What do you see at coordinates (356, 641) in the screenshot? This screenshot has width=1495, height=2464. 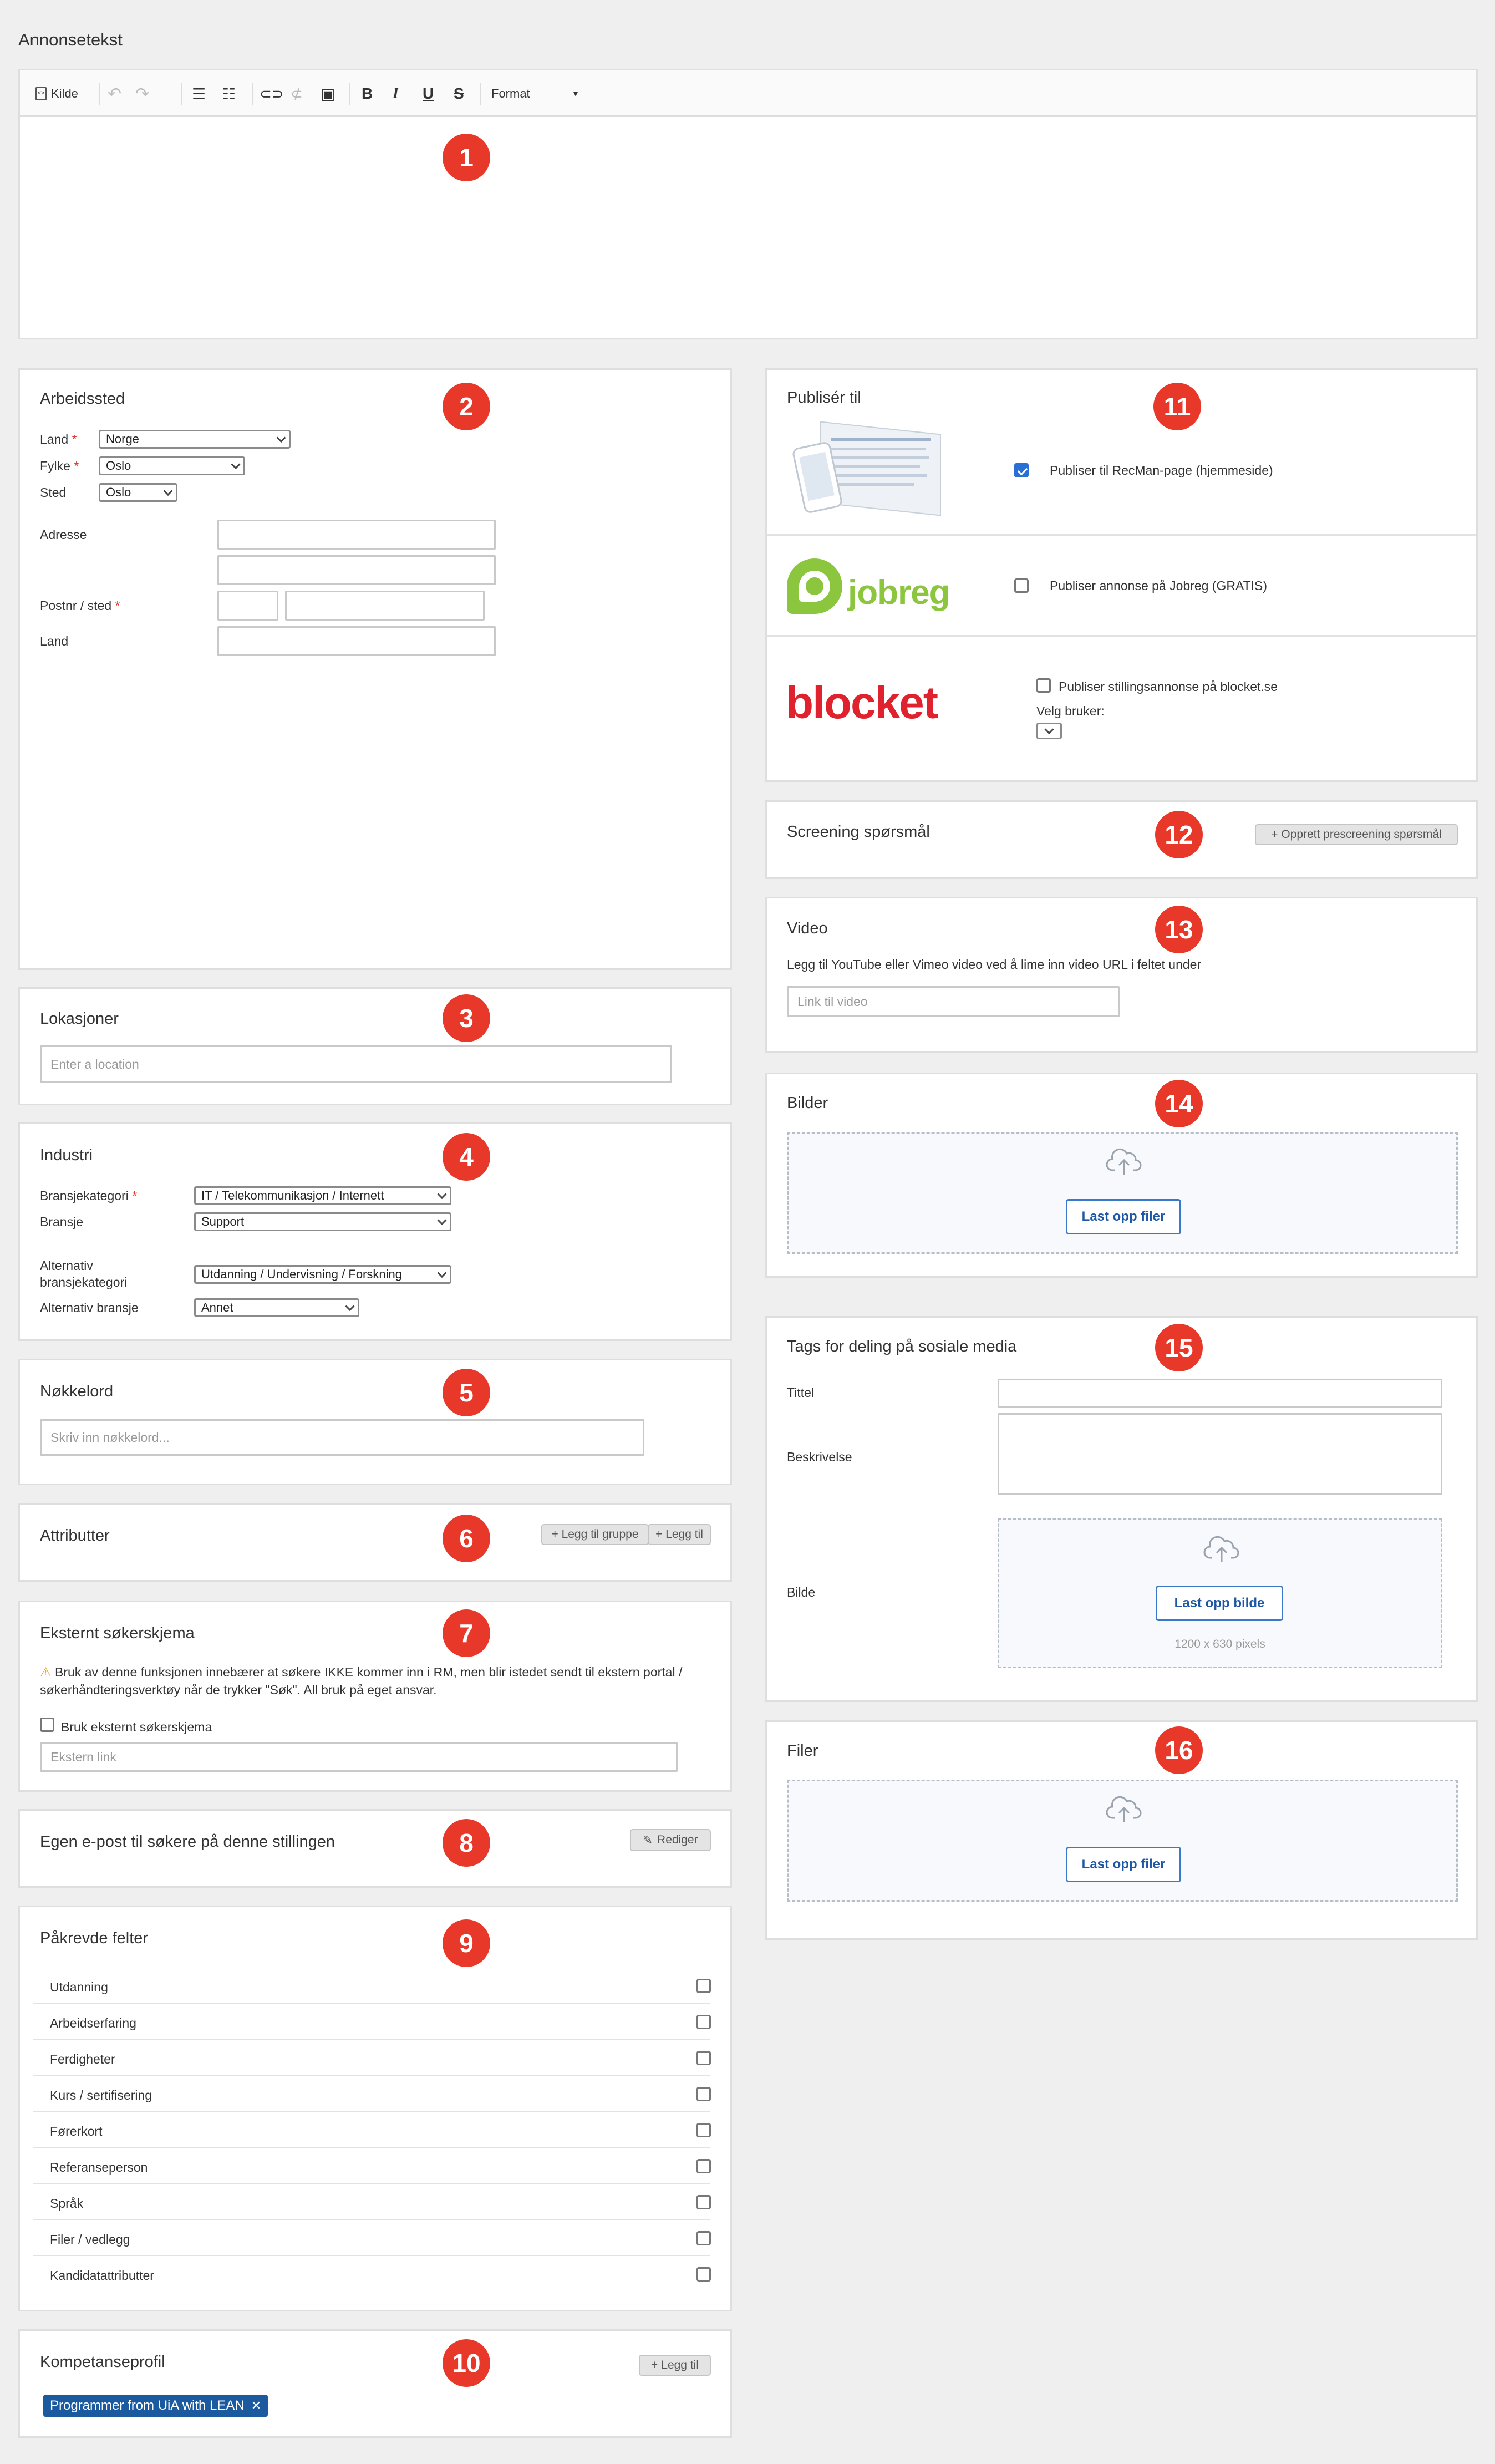 I see `land-input` at bounding box center [356, 641].